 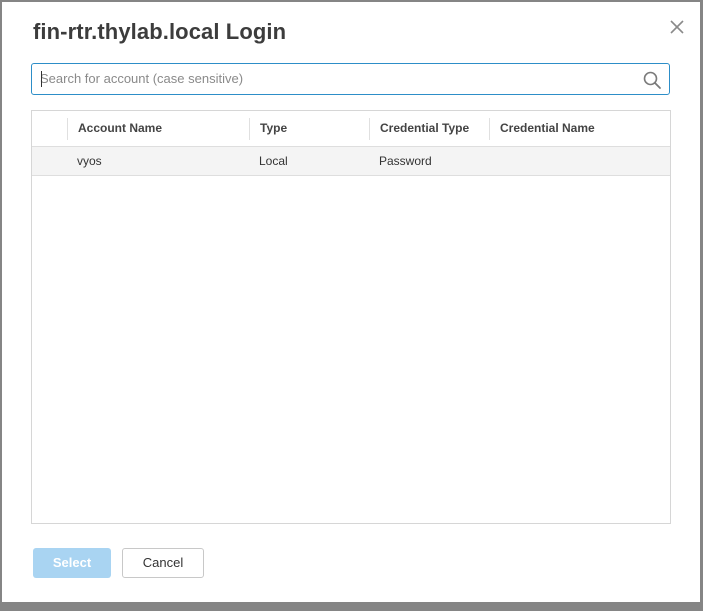 What do you see at coordinates (335, 78) in the screenshot?
I see `search-input` at bounding box center [335, 78].